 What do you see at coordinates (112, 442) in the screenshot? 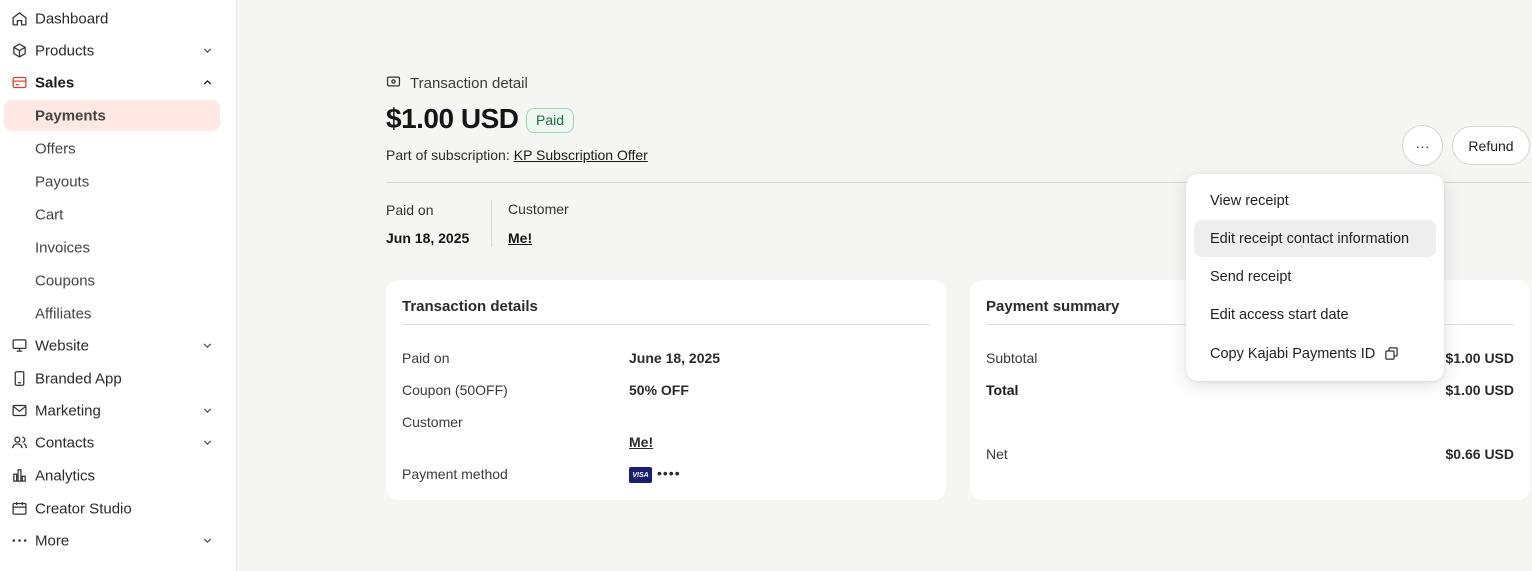
I see `sidebar-item-contacts: Contacts` at bounding box center [112, 442].